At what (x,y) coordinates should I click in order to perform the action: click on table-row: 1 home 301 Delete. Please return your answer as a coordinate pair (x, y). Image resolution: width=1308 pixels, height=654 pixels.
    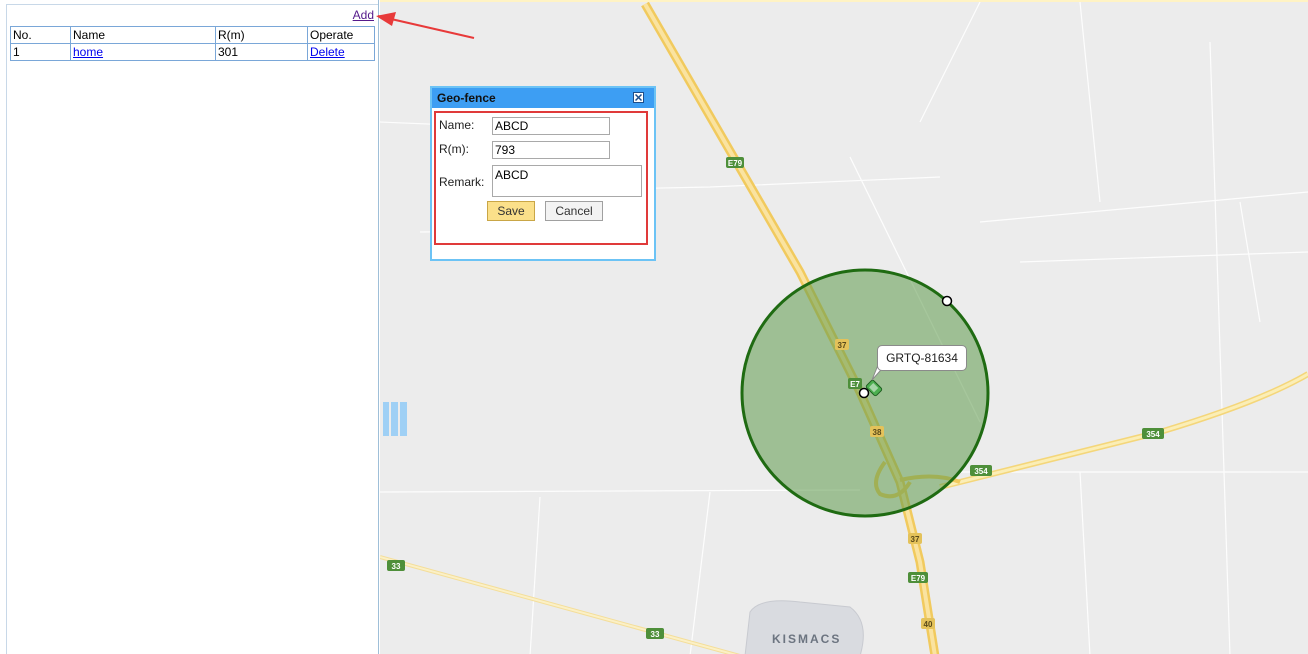
    Looking at the image, I should click on (192, 52).